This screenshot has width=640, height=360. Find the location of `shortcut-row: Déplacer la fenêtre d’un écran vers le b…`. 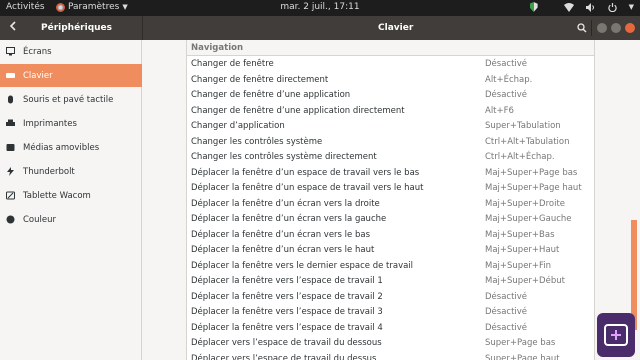

shortcut-row: Déplacer la fenêtre d’un écran vers le b… is located at coordinates (390, 236).